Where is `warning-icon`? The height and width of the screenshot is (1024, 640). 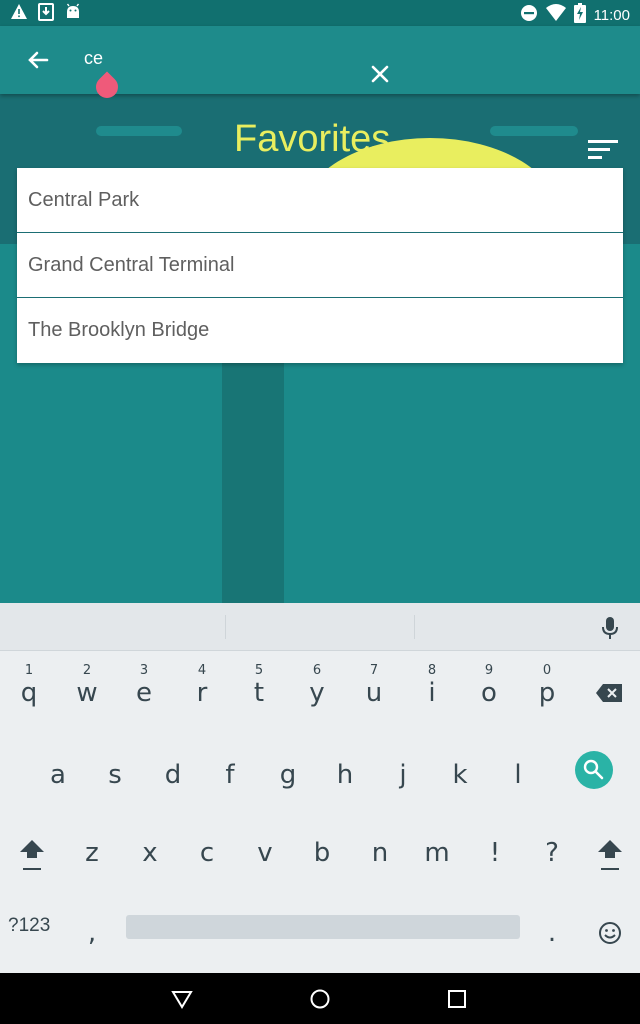
warning-icon is located at coordinates (19, 14).